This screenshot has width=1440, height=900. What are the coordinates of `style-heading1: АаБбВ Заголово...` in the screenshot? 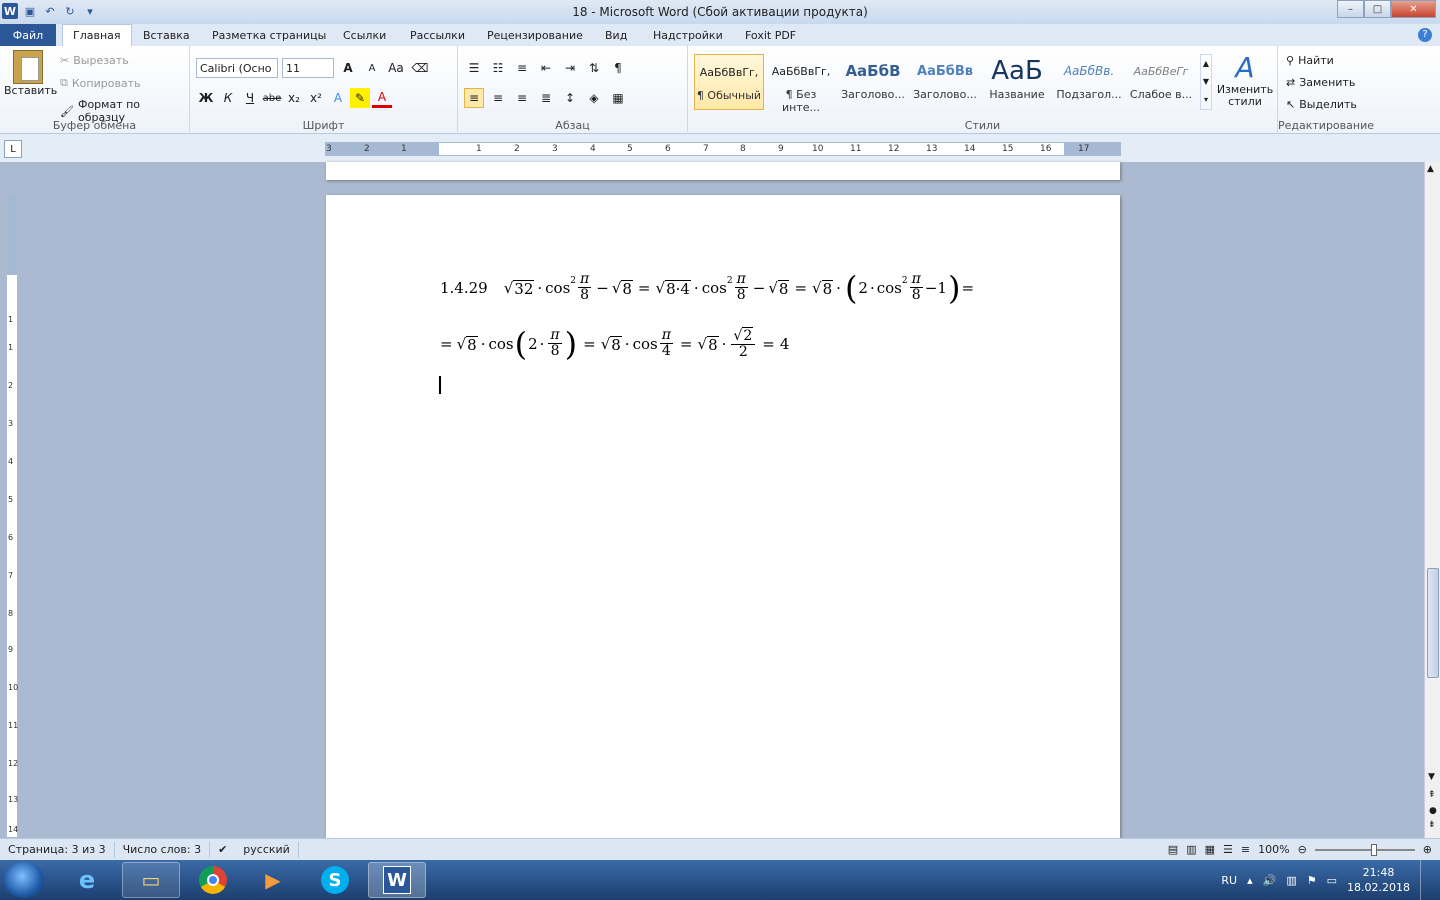 It's located at (873, 82).